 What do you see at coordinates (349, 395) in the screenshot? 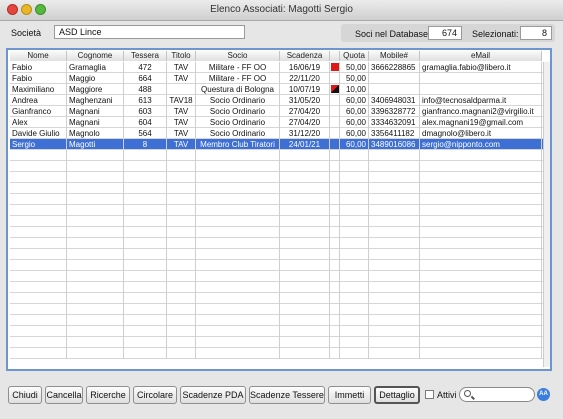
I see `immetti-button: Immetti` at bounding box center [349, 395].